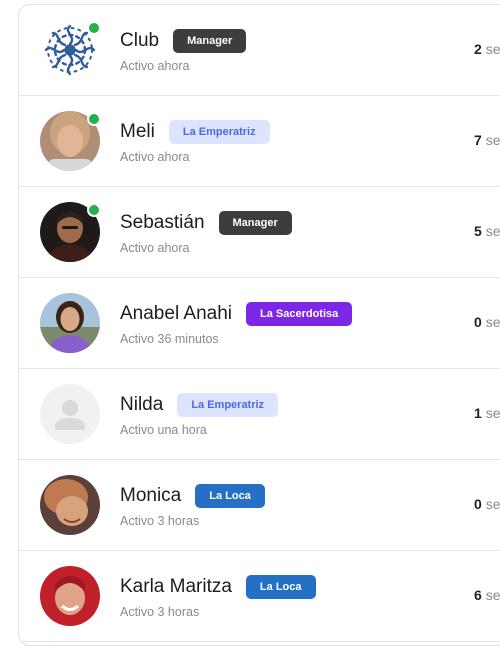 This screenshot has height=646, width=500. Describe the element at coordinates (478, 140) in the screenshot. I see `count-value: 7` at that location.